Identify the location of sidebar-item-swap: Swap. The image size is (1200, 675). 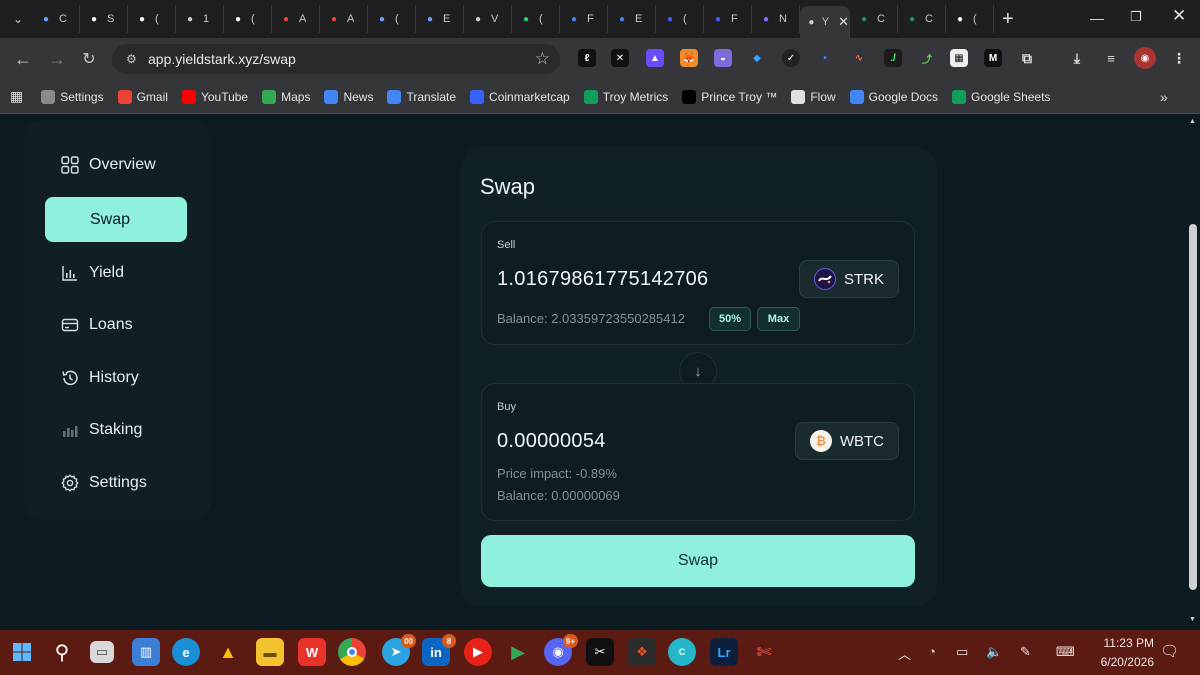
(116, 219).